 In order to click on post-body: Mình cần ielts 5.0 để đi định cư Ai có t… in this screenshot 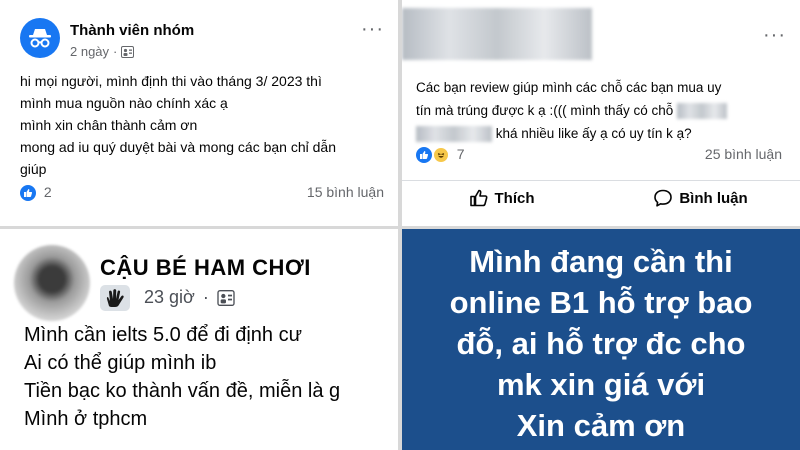, I will do `click(211, 377)`.